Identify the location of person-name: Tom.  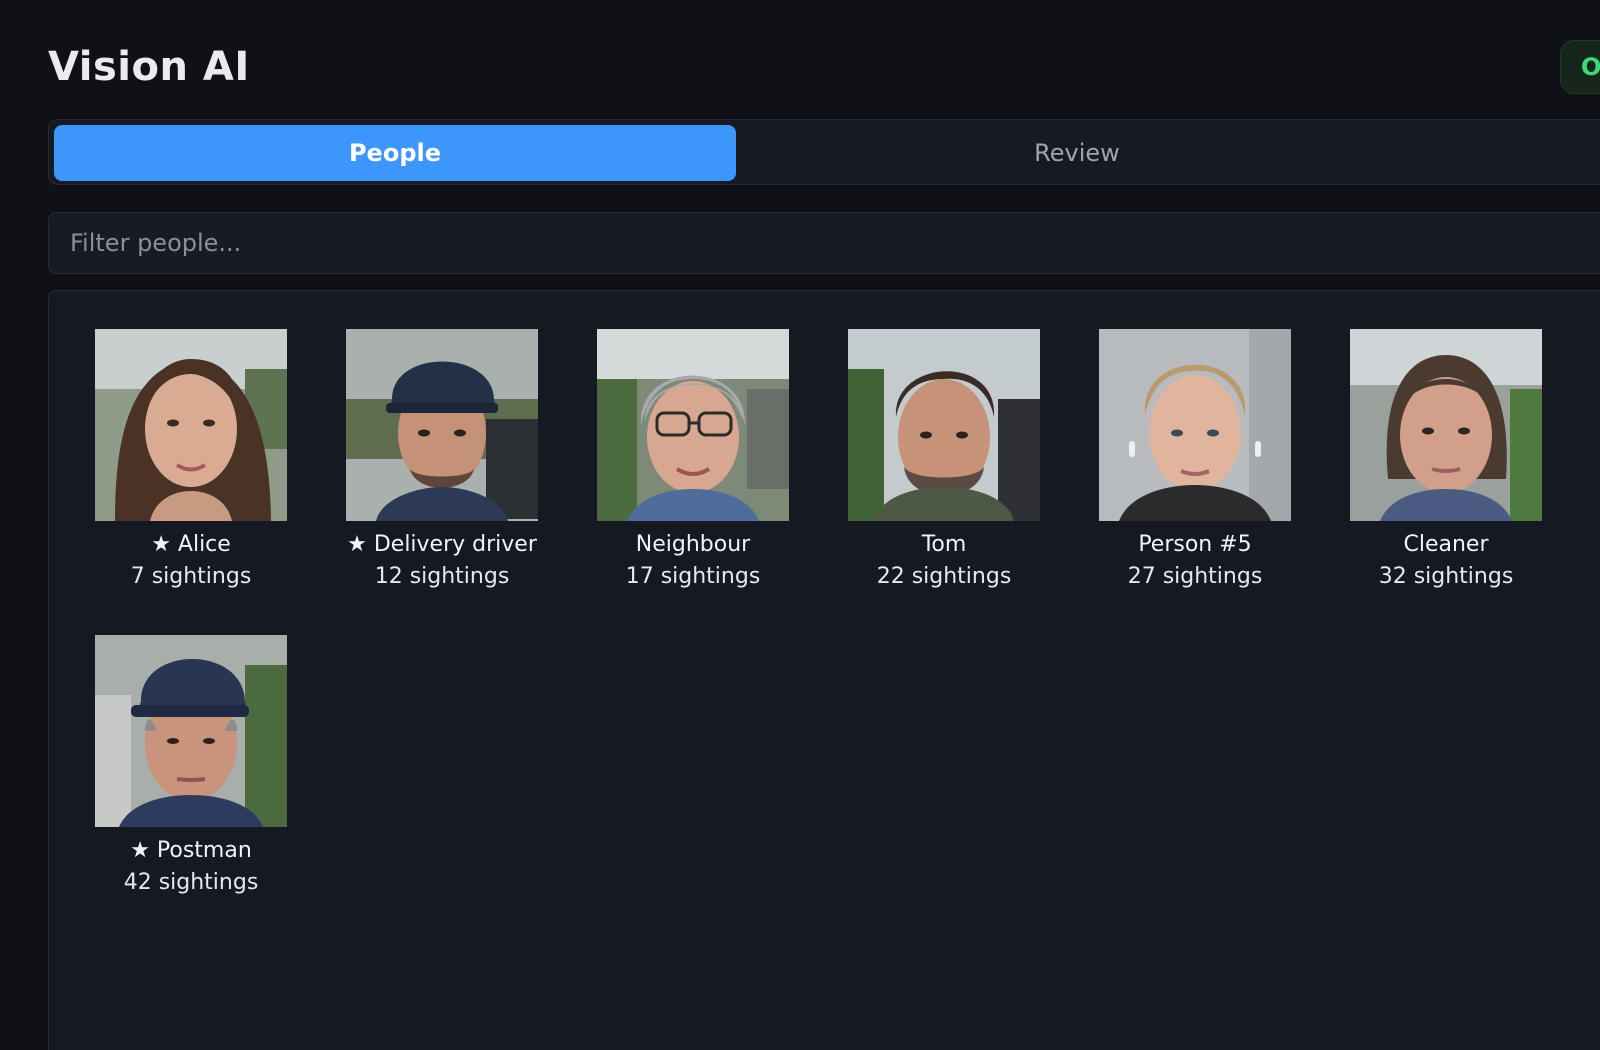
(944, 544).